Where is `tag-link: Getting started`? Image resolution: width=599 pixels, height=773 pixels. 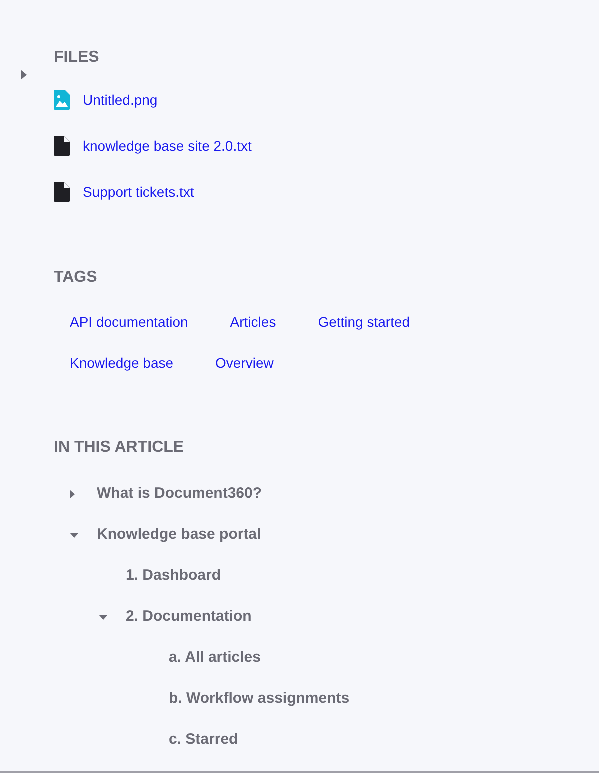
tag-link: Getting started is located at coordinates (364, 322).